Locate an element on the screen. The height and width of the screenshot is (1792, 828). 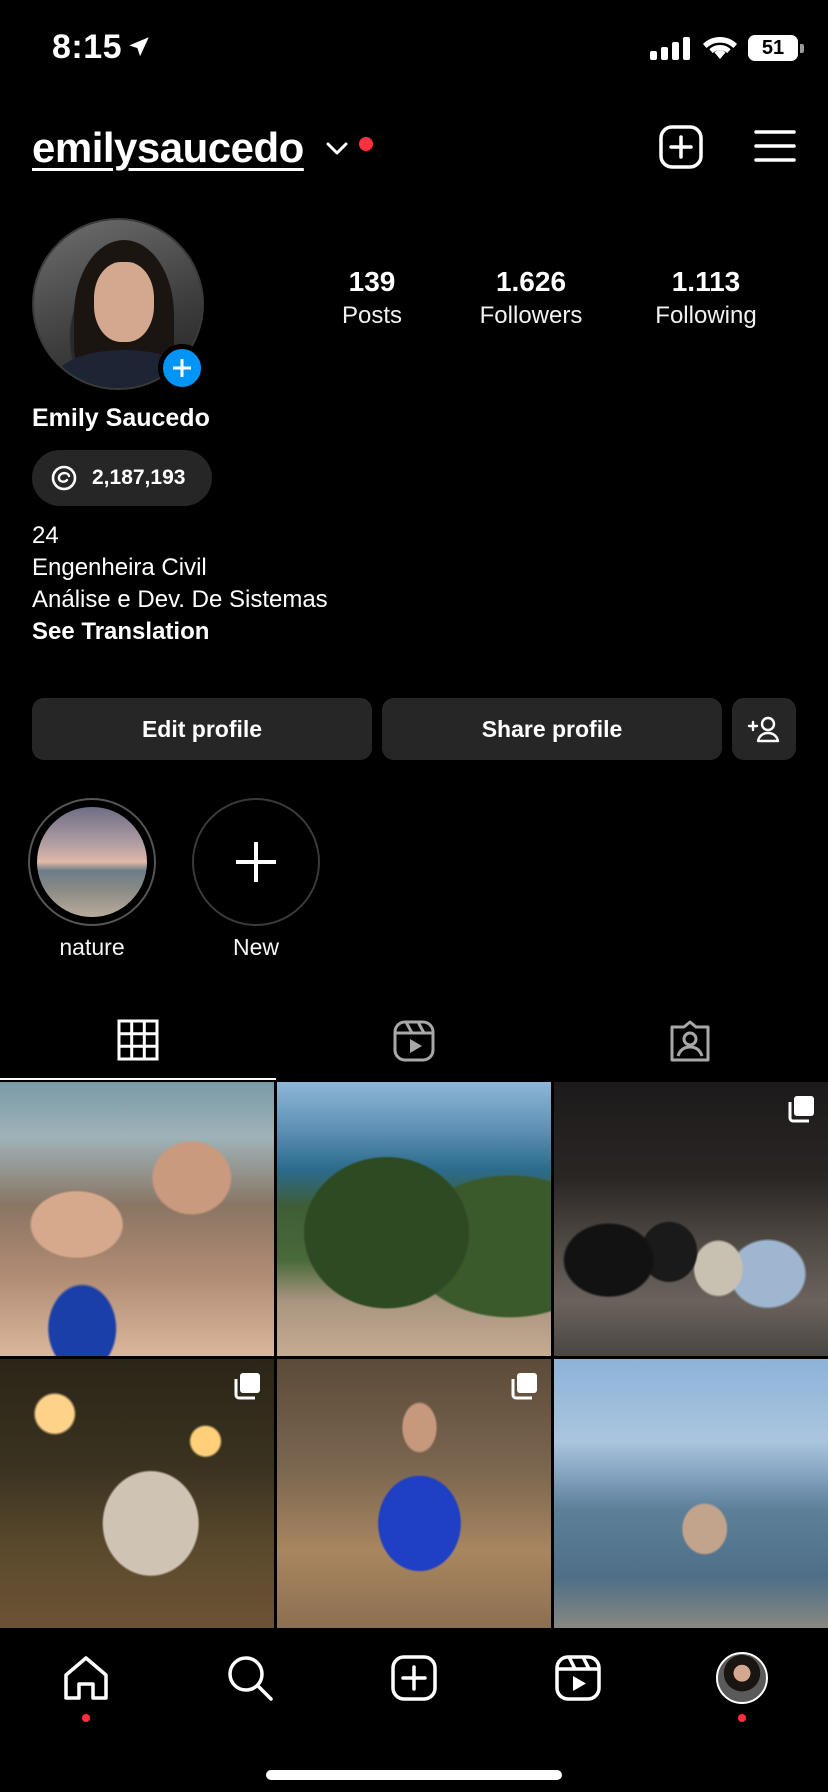
home-notification-dot is located at coordinates (86, 1718).